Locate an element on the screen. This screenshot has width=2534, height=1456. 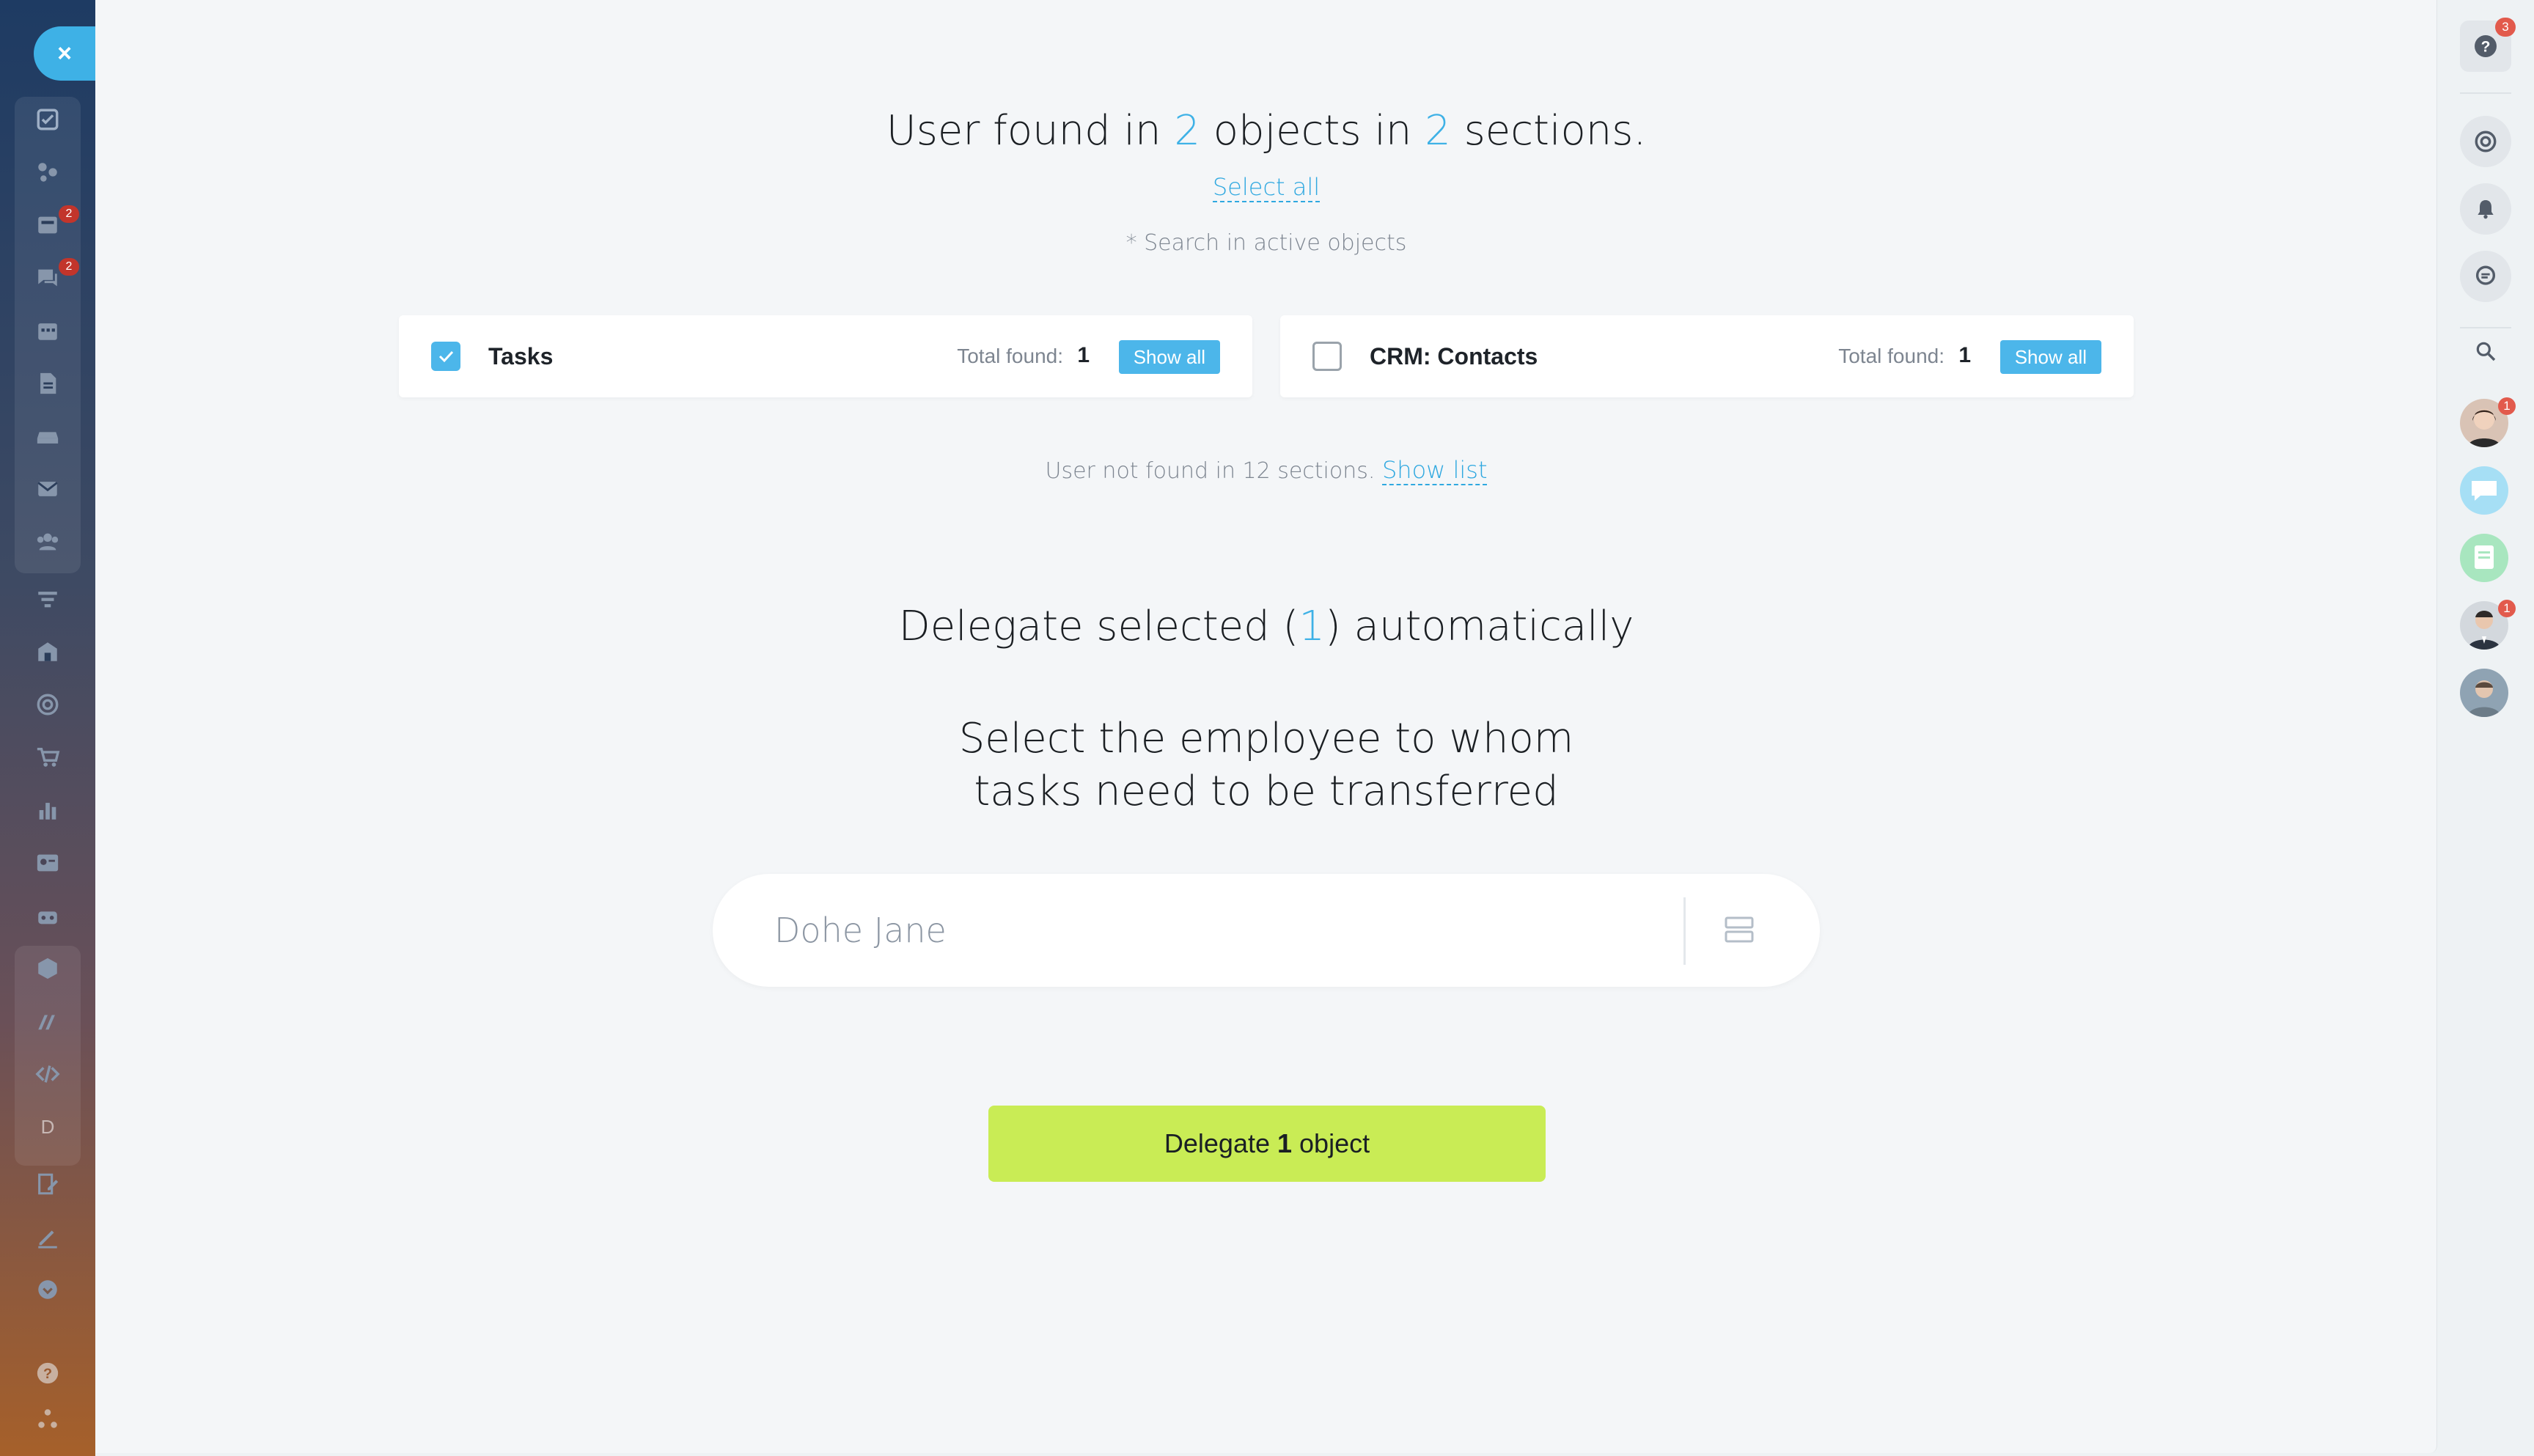
select-all-link: Select all is located at coordinates (1266, 187).